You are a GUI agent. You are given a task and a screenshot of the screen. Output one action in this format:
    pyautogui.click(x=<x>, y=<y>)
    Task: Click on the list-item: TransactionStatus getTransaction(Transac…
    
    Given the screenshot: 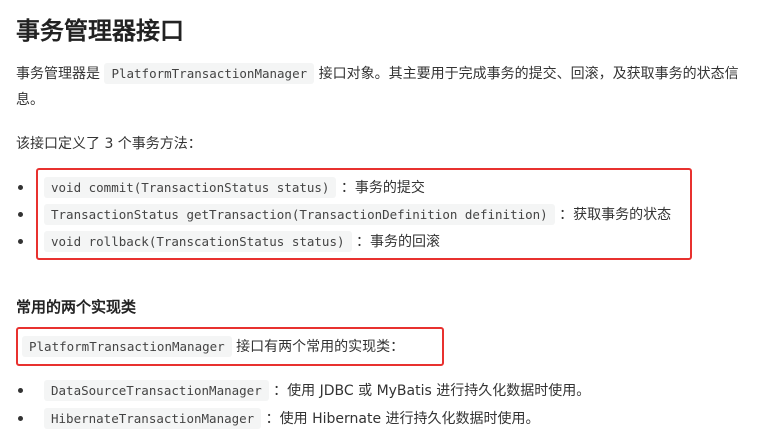 What is the action you would take?
    pyautogui.click(x=343, y=214)
    